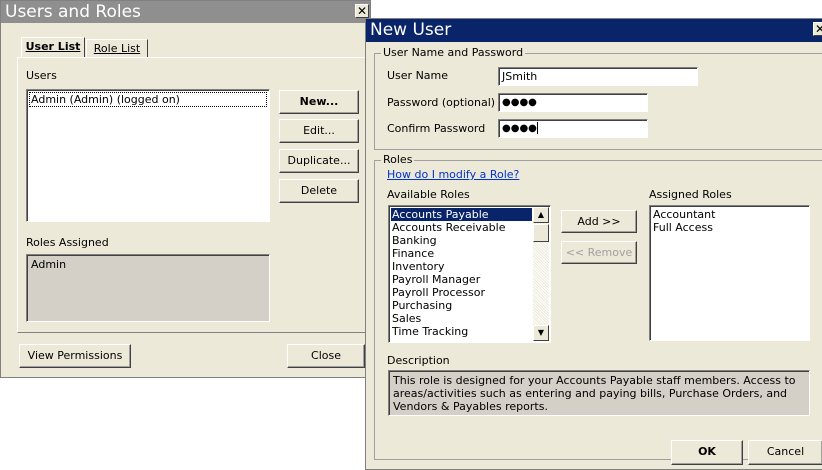 This screenshot has height=470, width=822. I want to click on list-item: Finance, so click(461, 253).